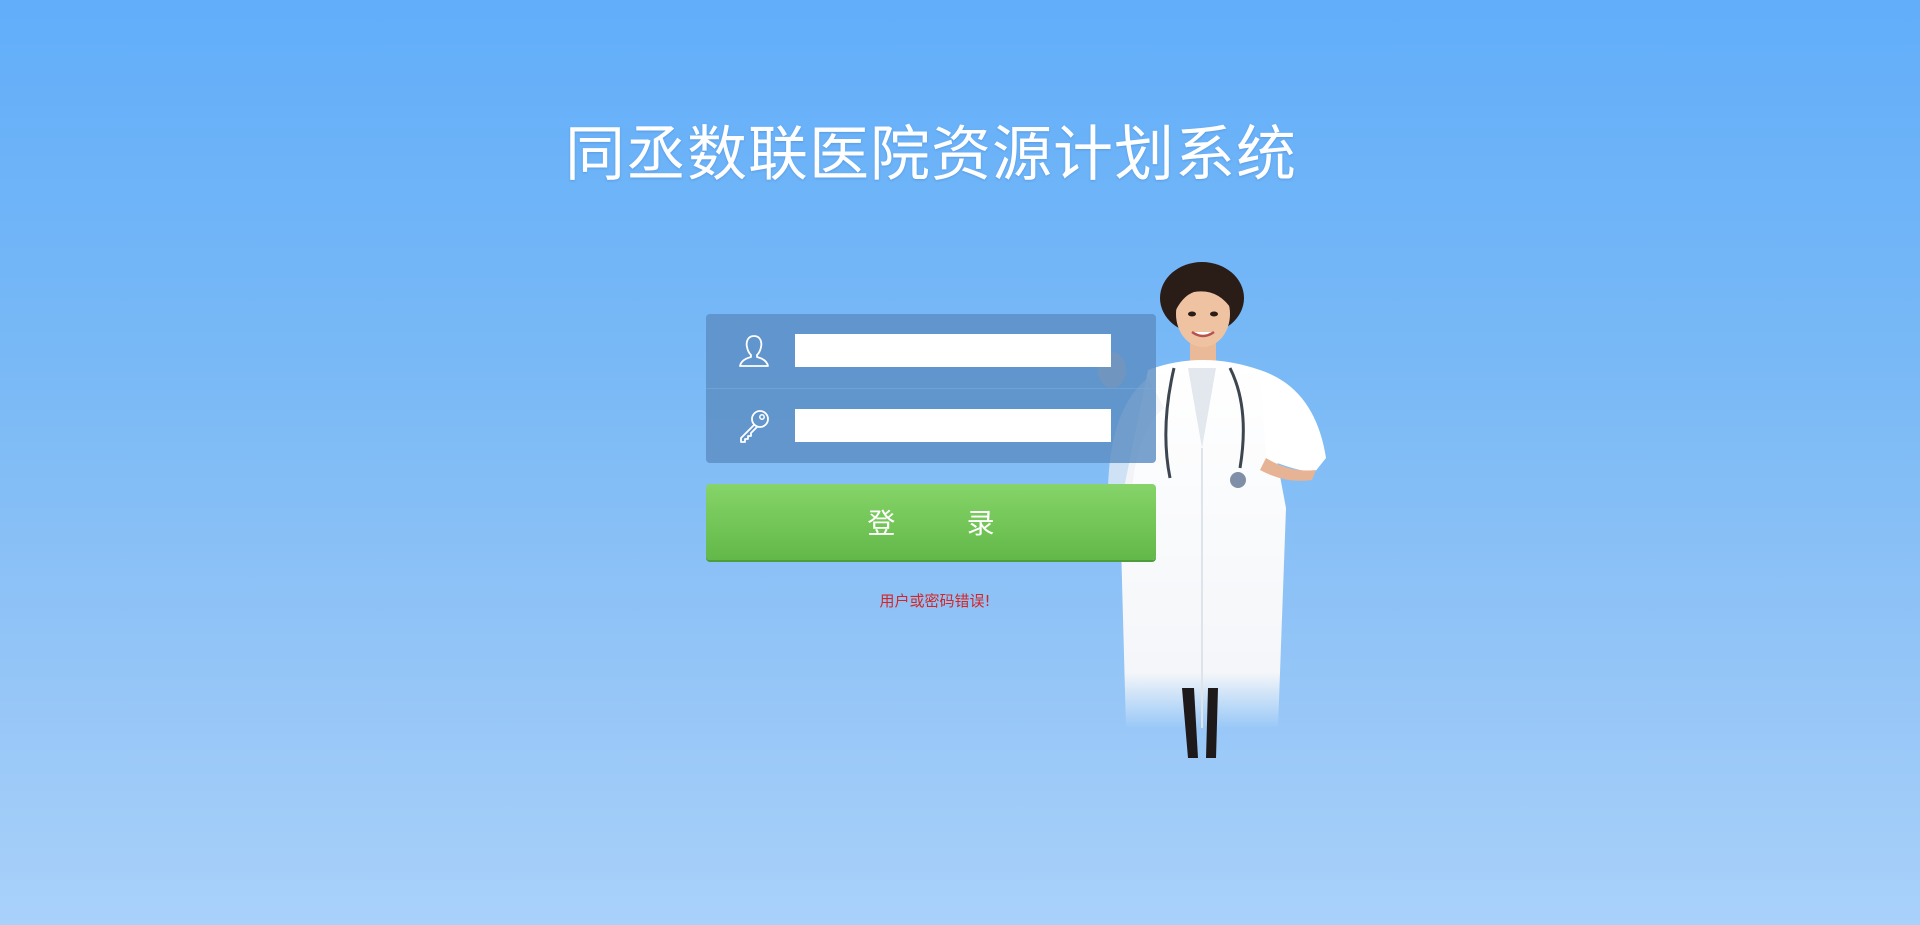 The width and height of the screenshot is (1920, 925). I want to click on key-icon, so click(754, 426).